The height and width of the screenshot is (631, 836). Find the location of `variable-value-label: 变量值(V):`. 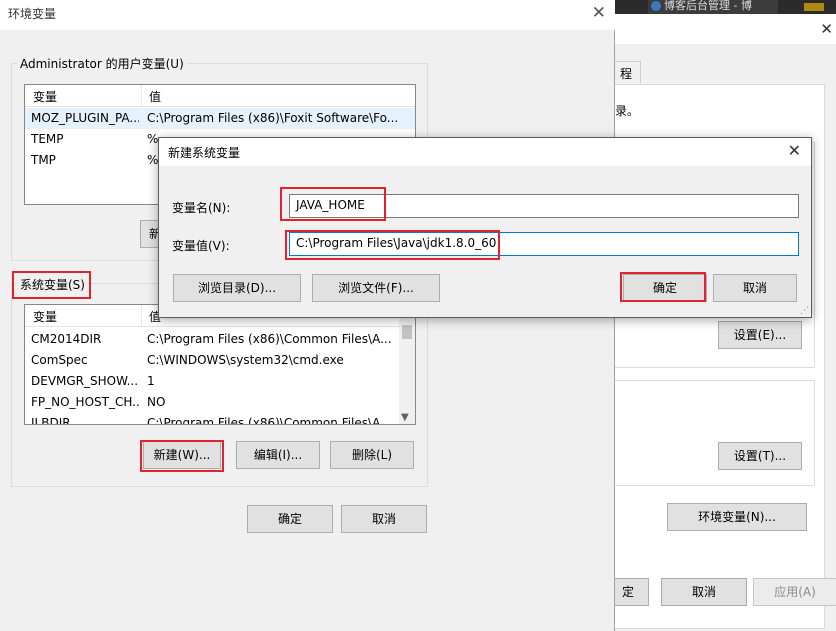

variable-value-label: 变量值(V): is located at coordinates (201, 246).